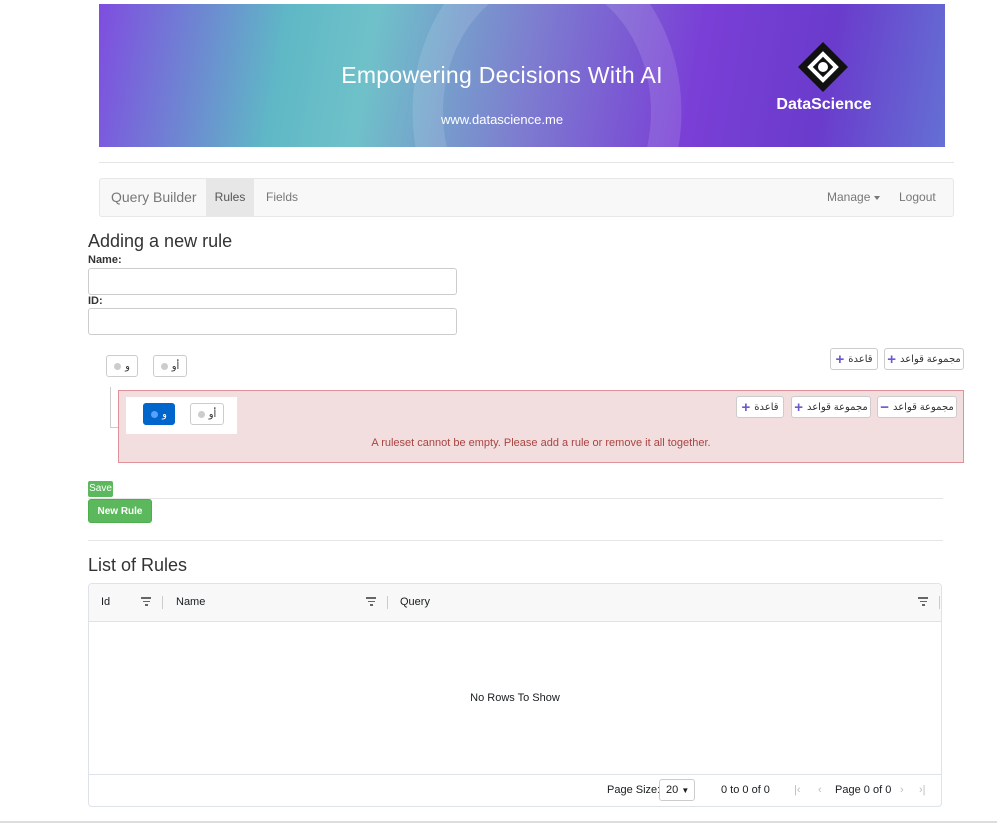 This screenshot has width=997, height=823. I want to click on and-toggle-nested: و, so click(159, 414).